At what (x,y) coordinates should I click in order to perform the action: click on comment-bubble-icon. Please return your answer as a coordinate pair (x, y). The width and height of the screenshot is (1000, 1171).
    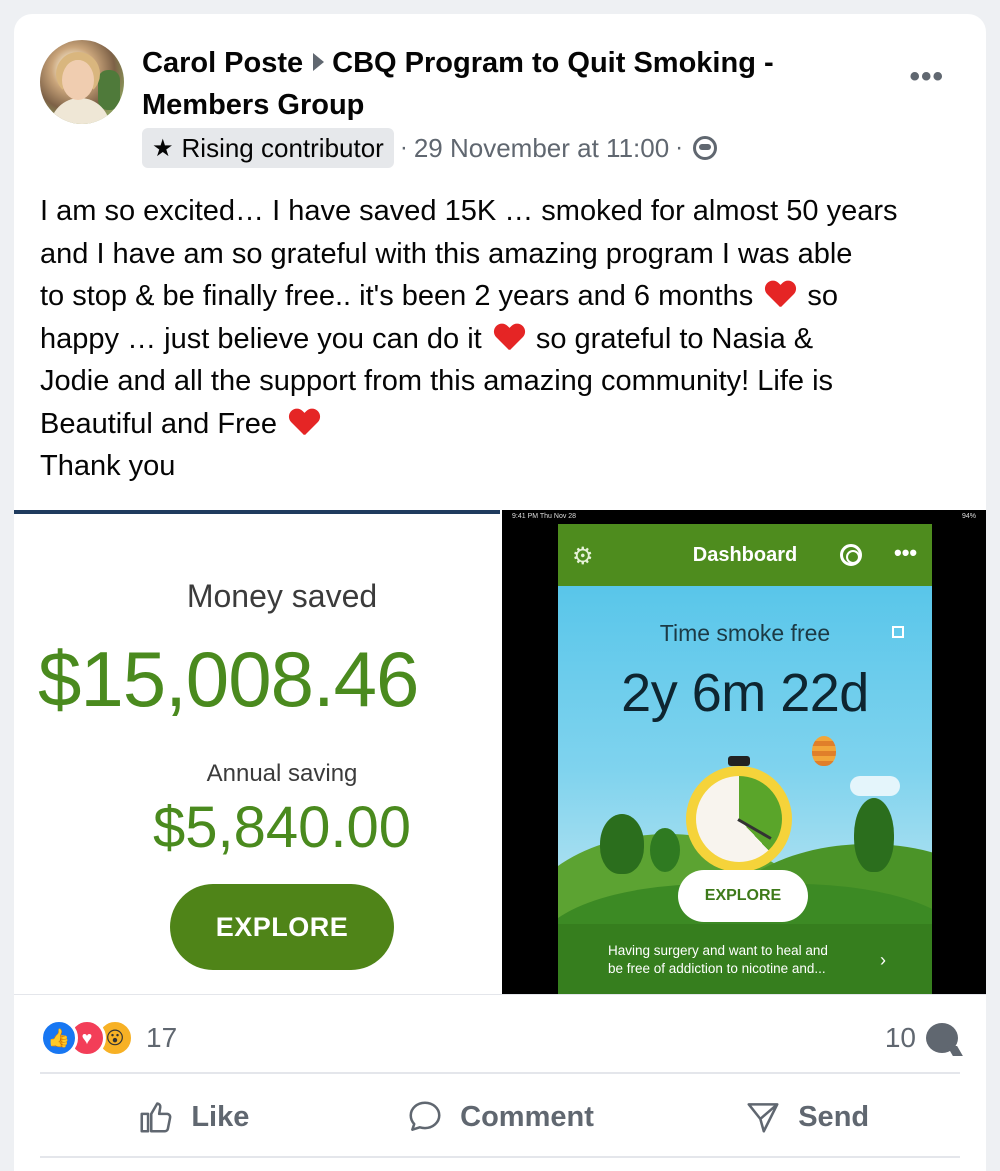
    Looking at the image, I should click on (942, 1038).